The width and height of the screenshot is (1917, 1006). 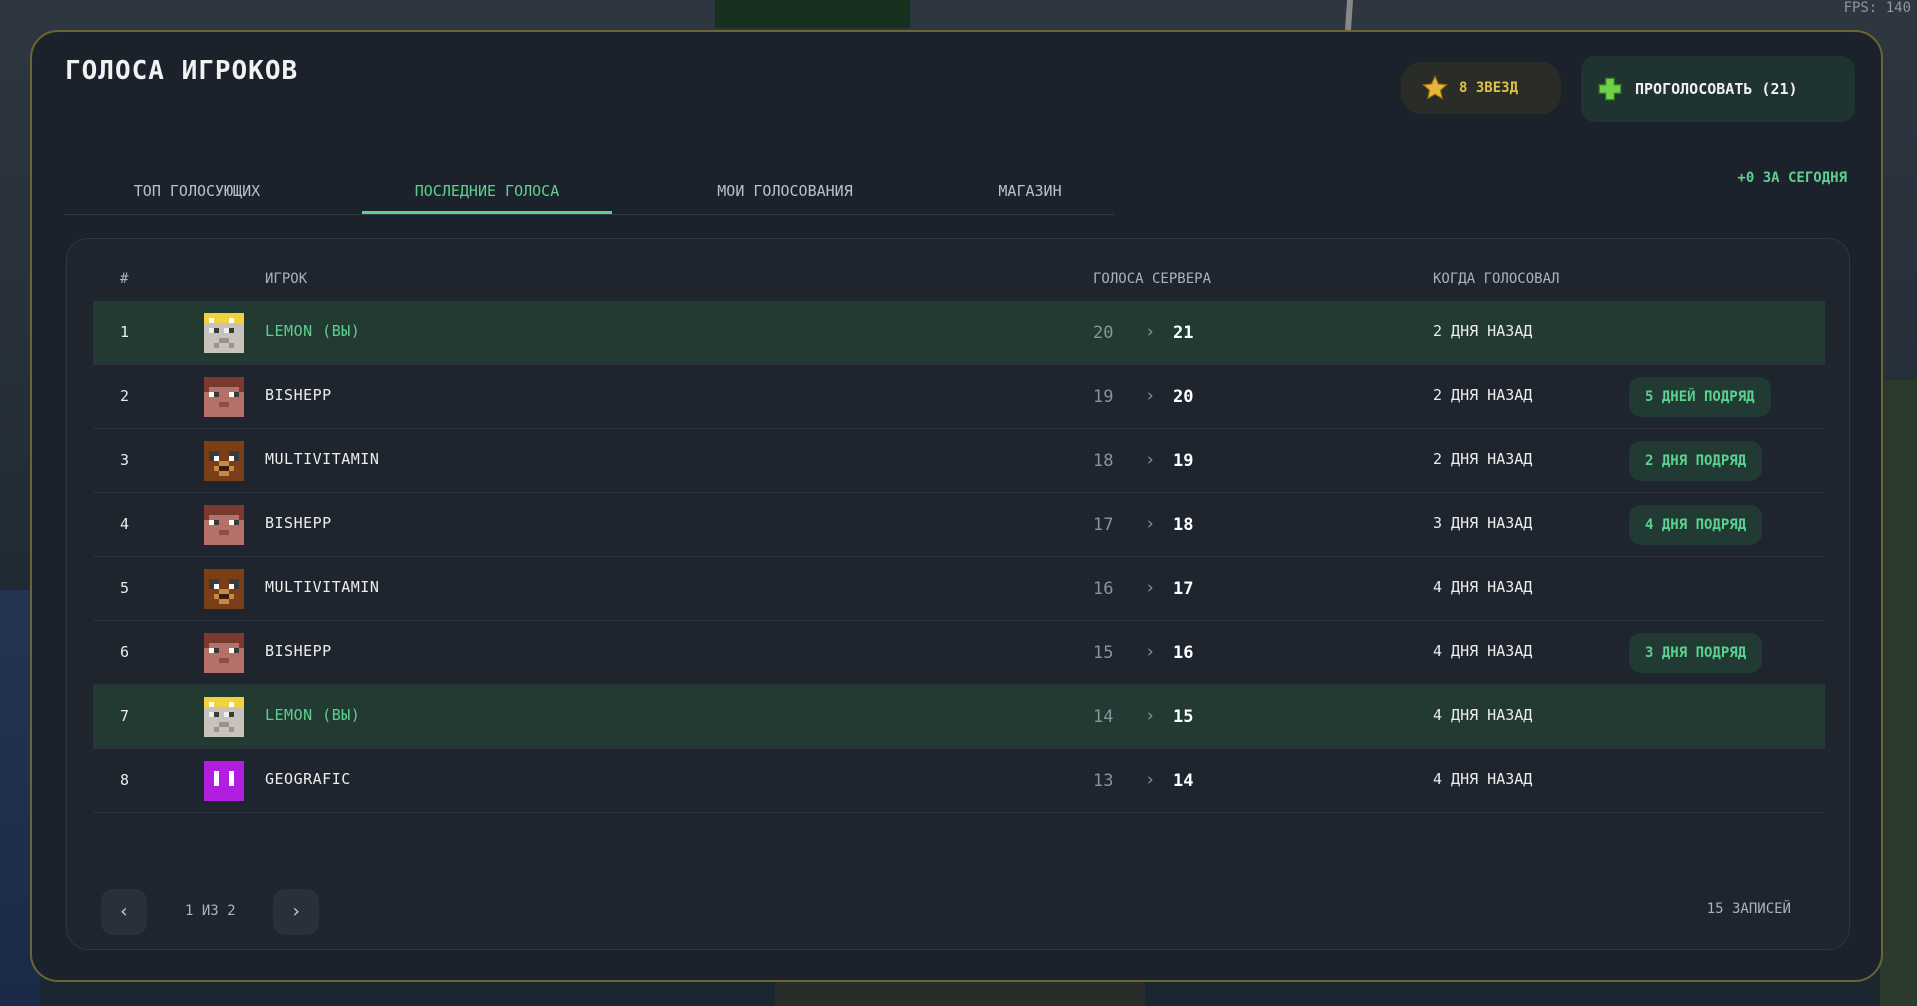 What do you see at coordinates (1183, 781) in the screenshot?
I see `votes-after: 14` at bounding box center [1183, 781].